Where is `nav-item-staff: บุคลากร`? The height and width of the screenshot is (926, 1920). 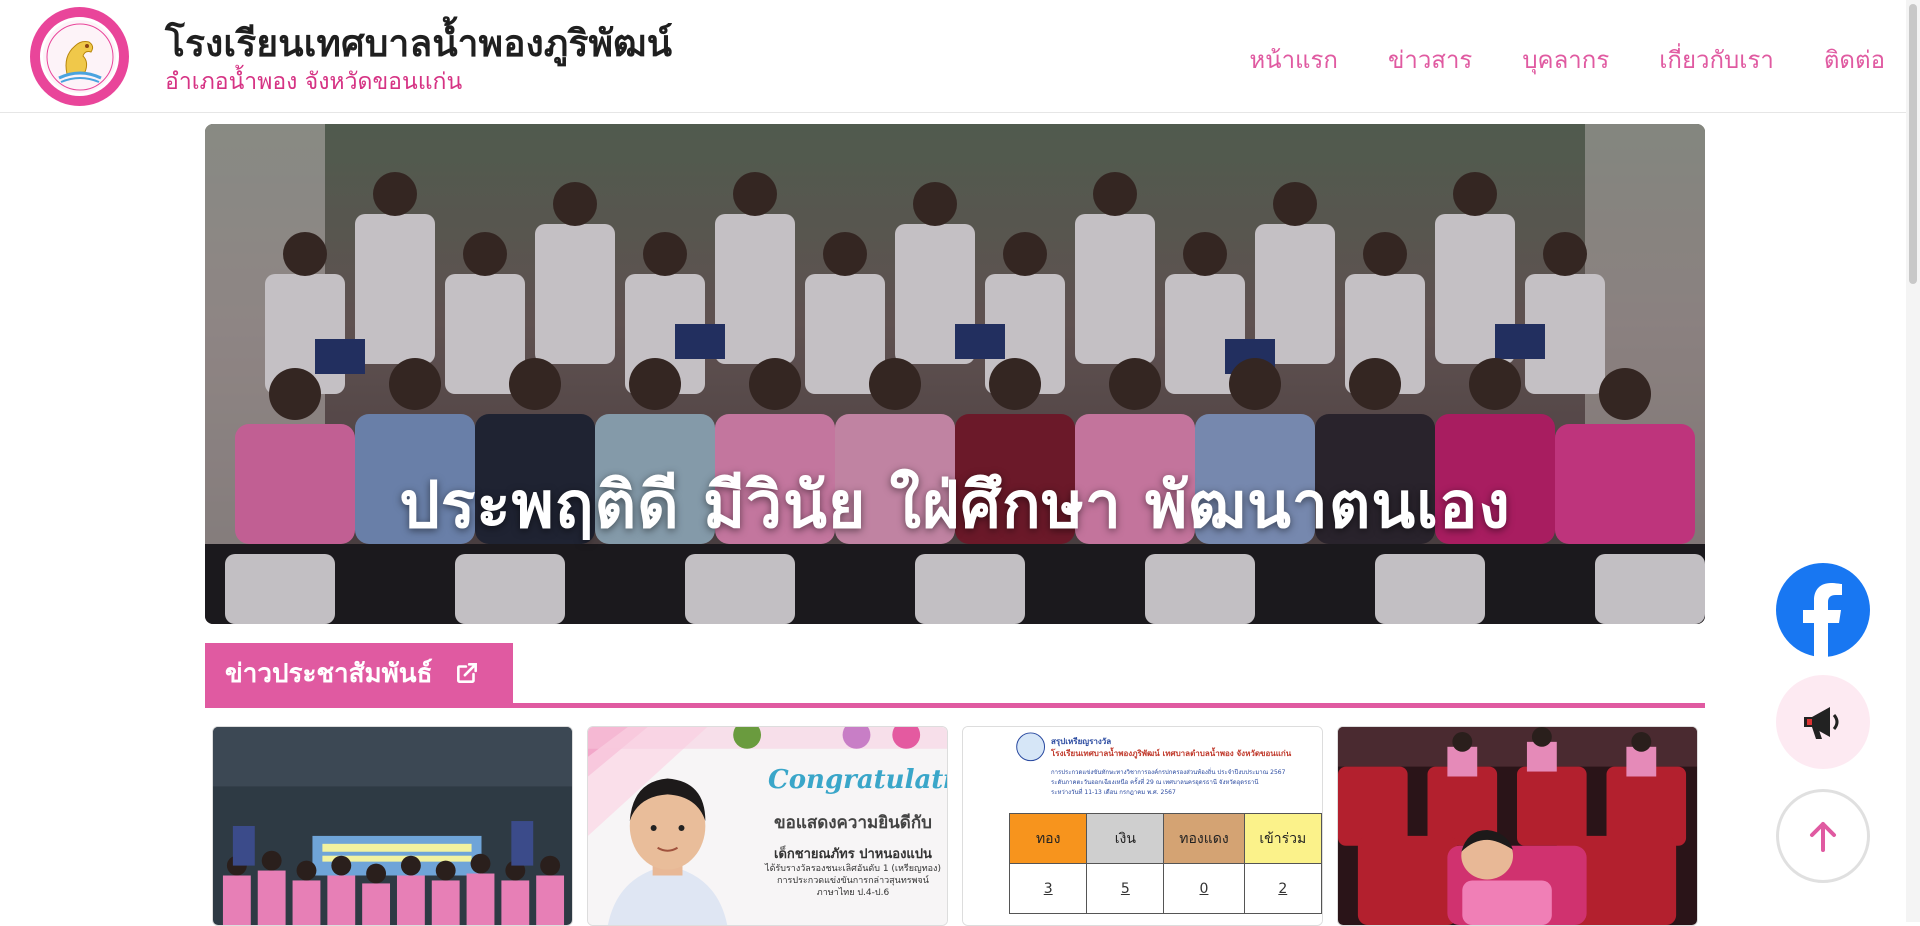 nav-item-staff: บุคลากร is located at coordinates (1565, 59).